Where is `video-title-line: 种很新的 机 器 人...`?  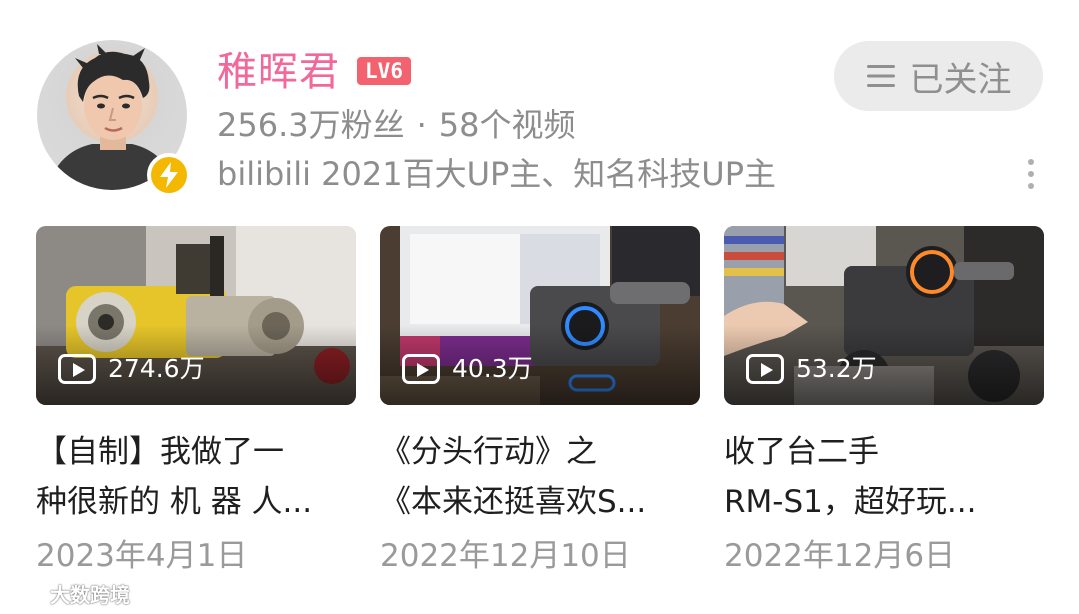 video-title-line: 种很新的 机 器 人... is located at coordinates (174, 502).